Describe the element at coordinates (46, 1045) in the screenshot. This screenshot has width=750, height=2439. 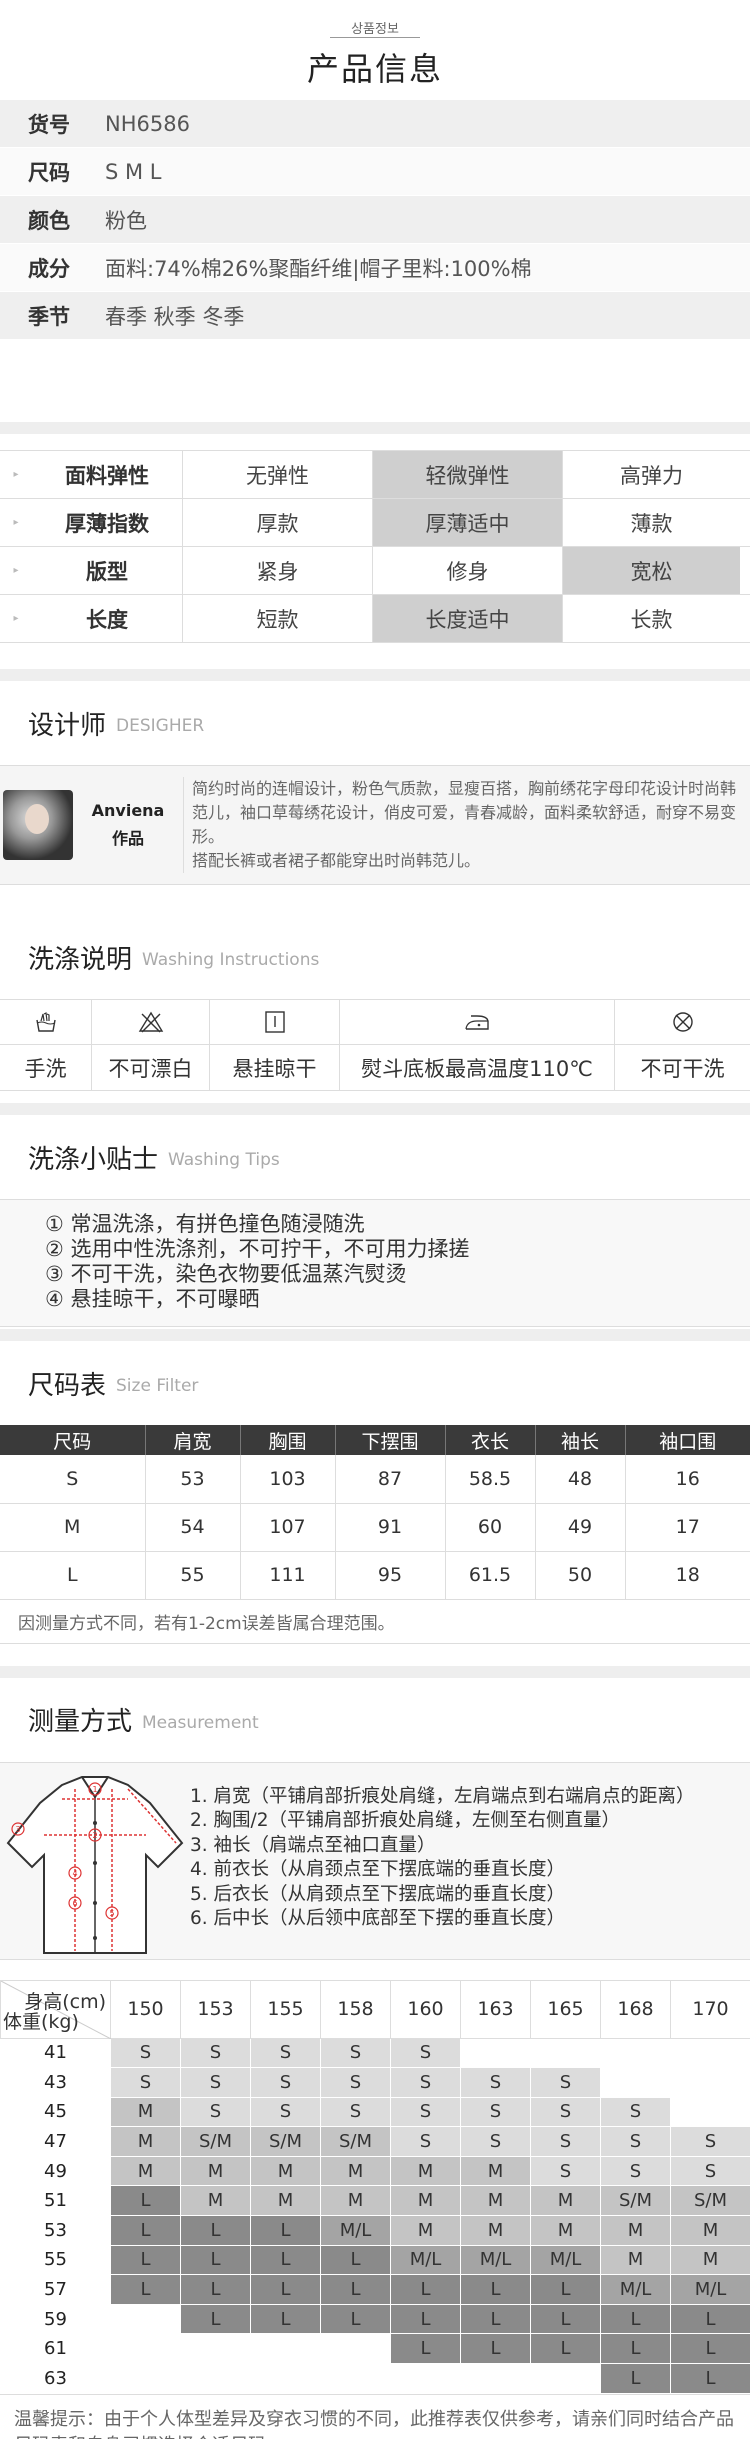
I see `washing-item: 手洗` at that location.